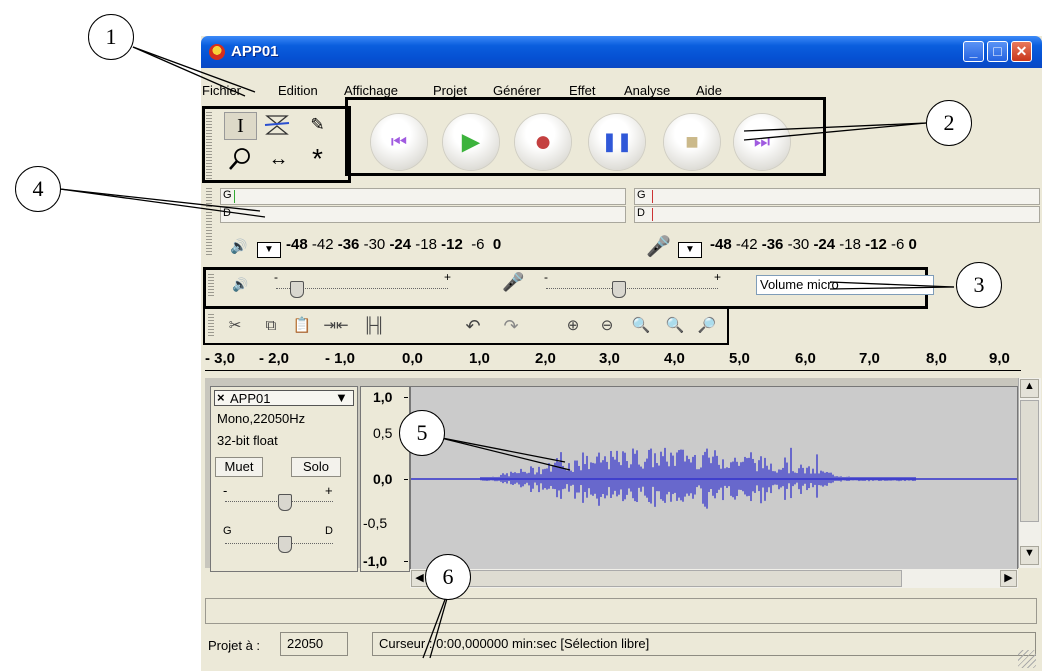 The image size is (1042, 671). What do you see at coordinates (949, 123) in the screenshot?
I see `callout-2: 2` at bounding box center [949, 123].